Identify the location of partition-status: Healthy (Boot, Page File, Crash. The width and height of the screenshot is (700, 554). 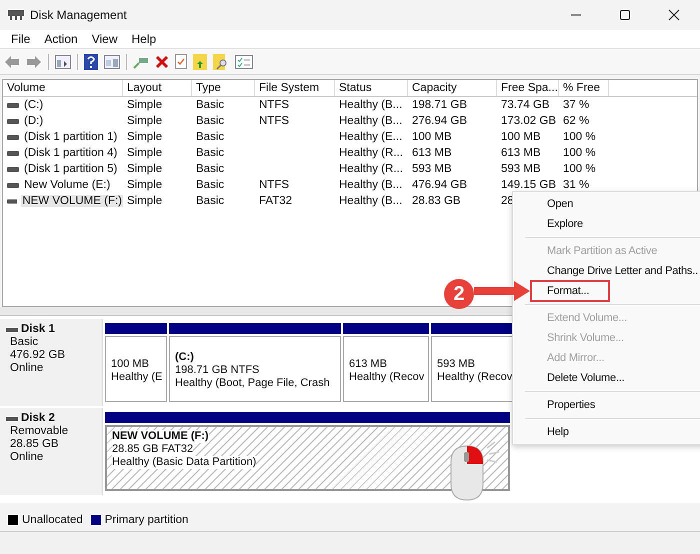
(253, 383).